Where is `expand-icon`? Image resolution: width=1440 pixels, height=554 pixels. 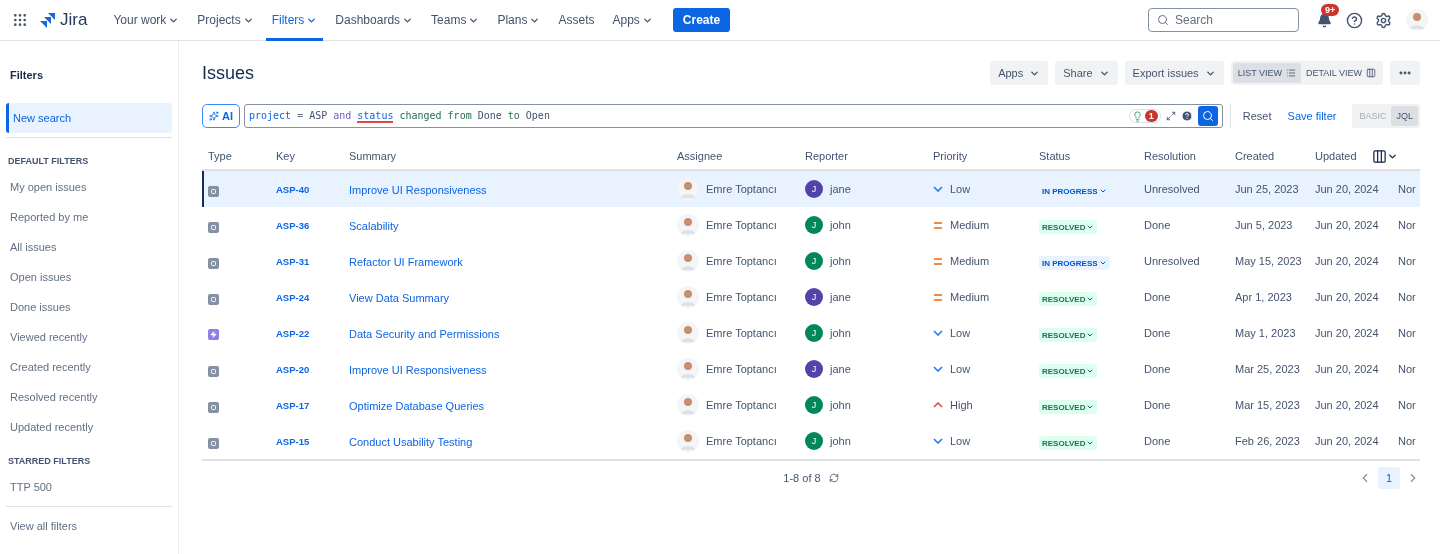
expand-icon is located at coordinates (1170, 116).